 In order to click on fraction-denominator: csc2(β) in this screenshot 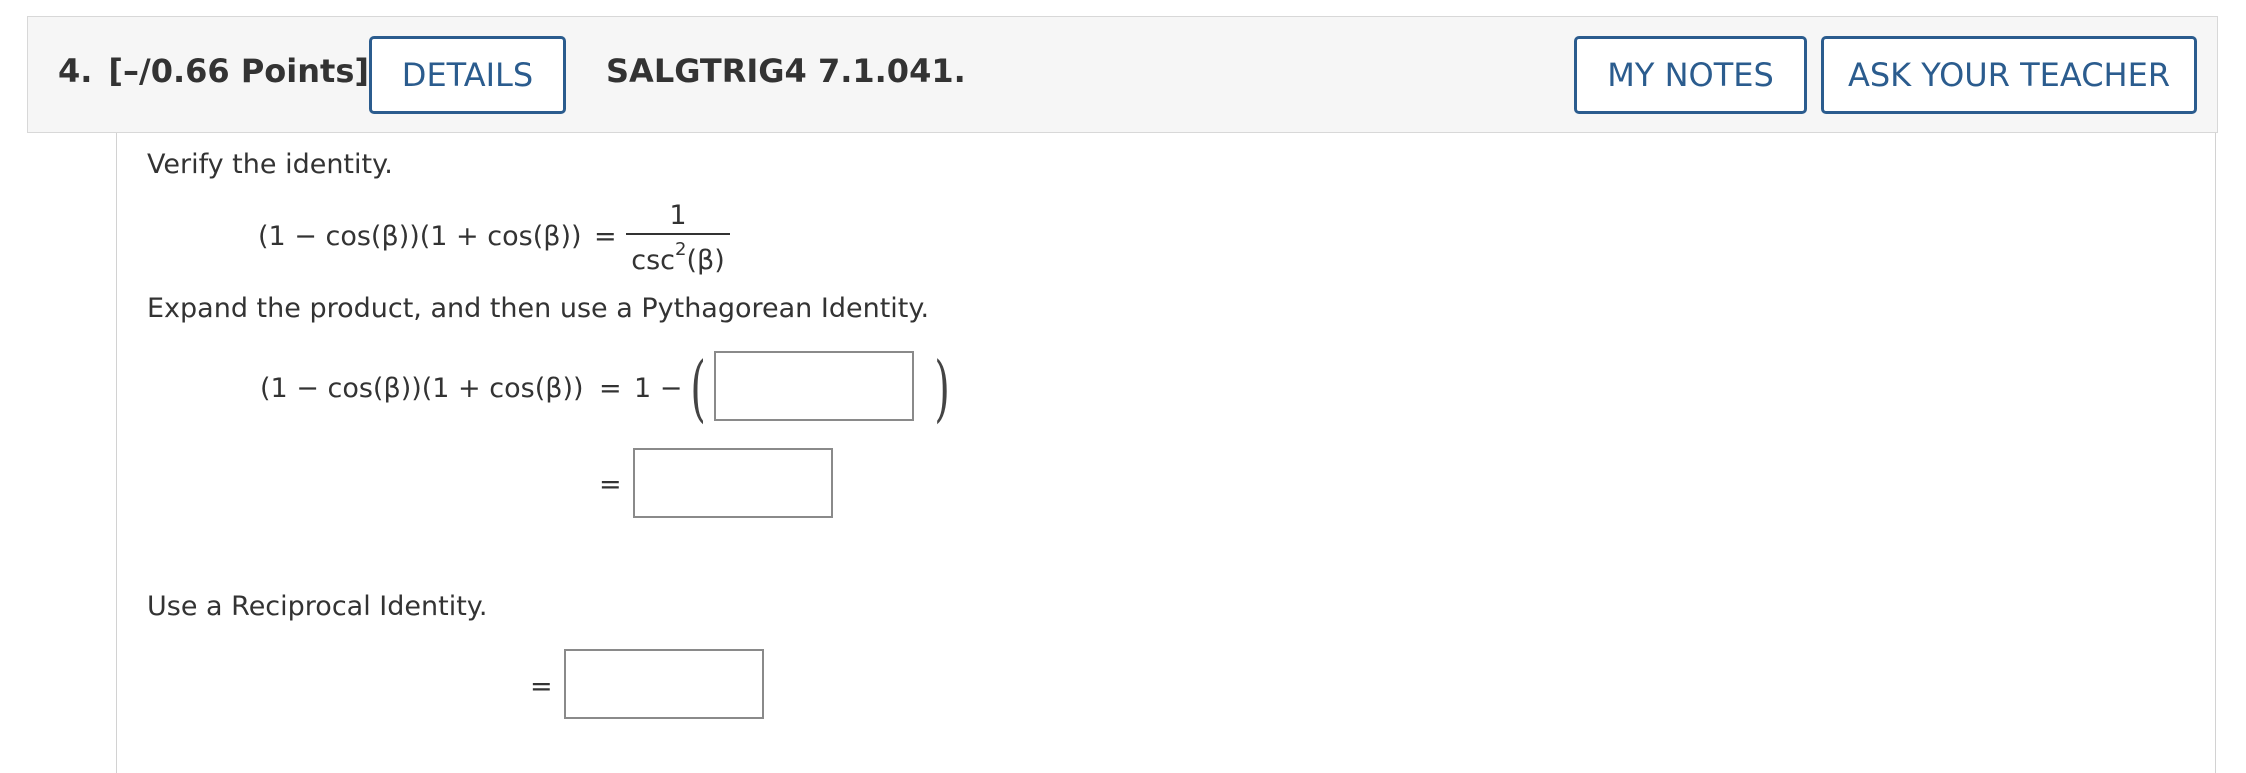, I will do `click(678, 255)`.